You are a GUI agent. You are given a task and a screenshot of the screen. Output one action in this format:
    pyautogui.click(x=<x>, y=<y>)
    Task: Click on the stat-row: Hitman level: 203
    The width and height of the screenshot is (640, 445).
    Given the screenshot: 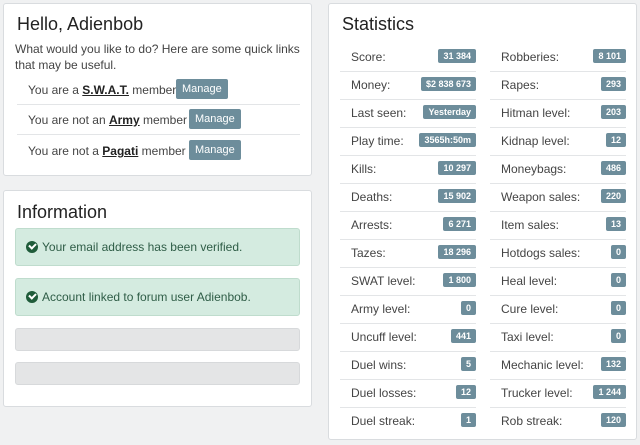 What is the action you would take?
    pyautogui.click(x=558, y=114)
    